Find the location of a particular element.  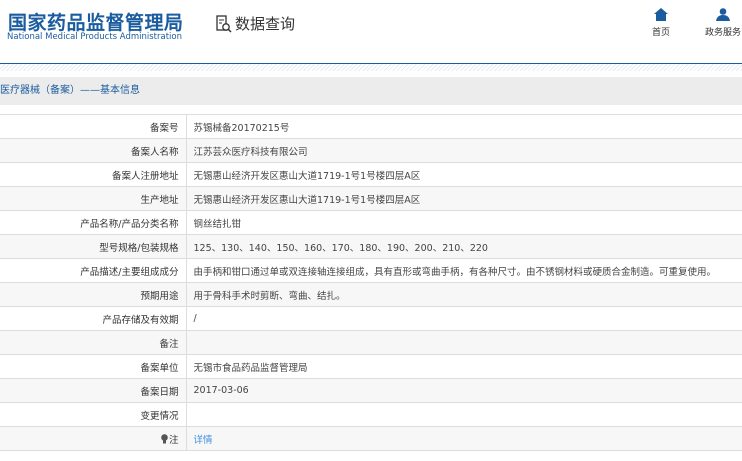

table-row: 生产地址 无锡惠山经济开发区惠山大道1719-1号1号楼四层A区 is located at coordinates (371, 198).